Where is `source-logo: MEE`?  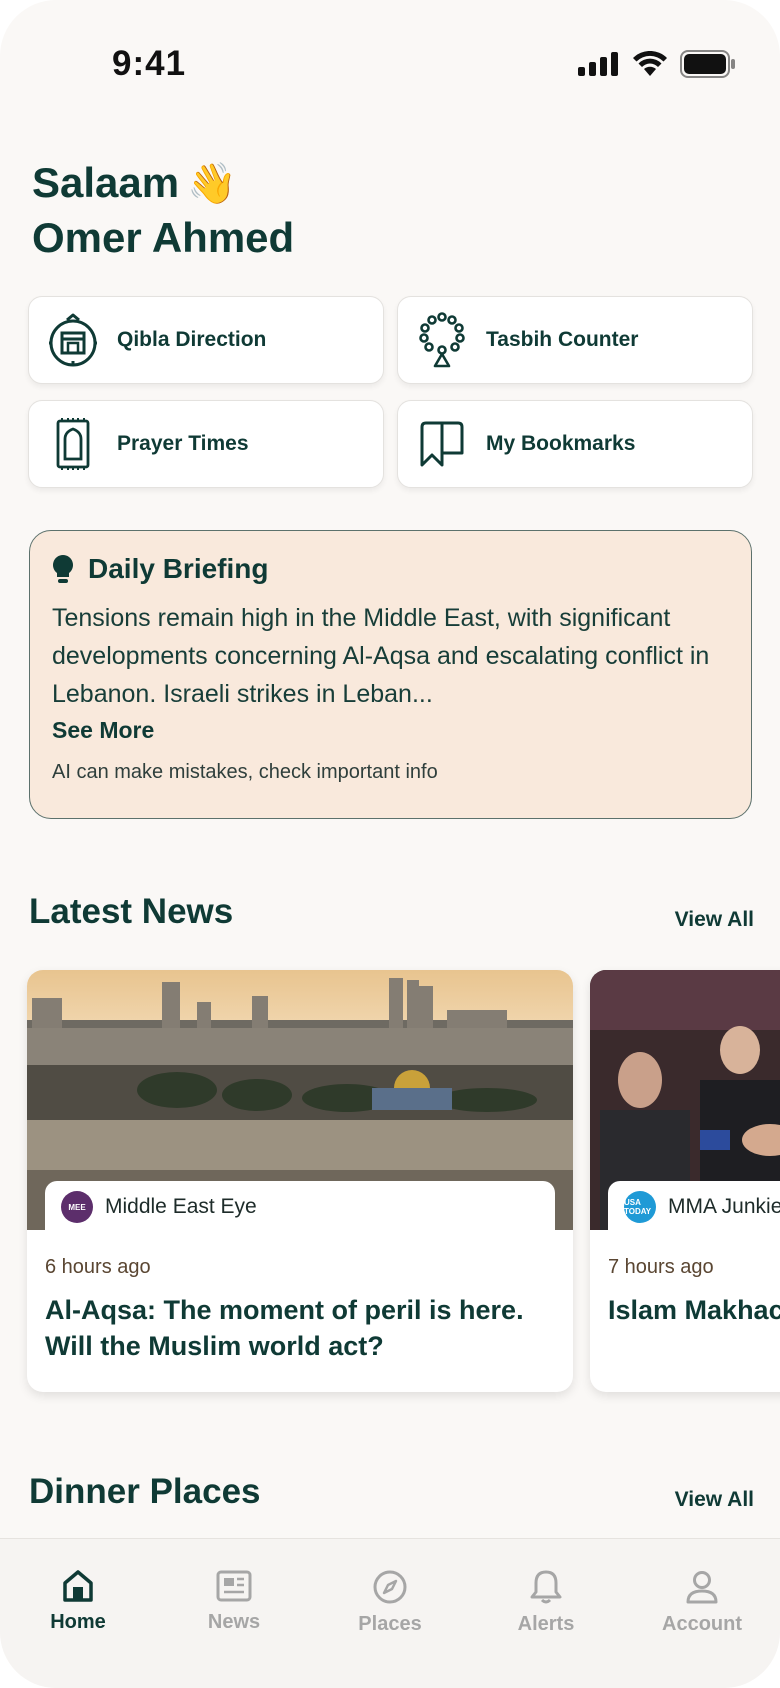 source-logo: MEE is located at coordinates (77, 1207).